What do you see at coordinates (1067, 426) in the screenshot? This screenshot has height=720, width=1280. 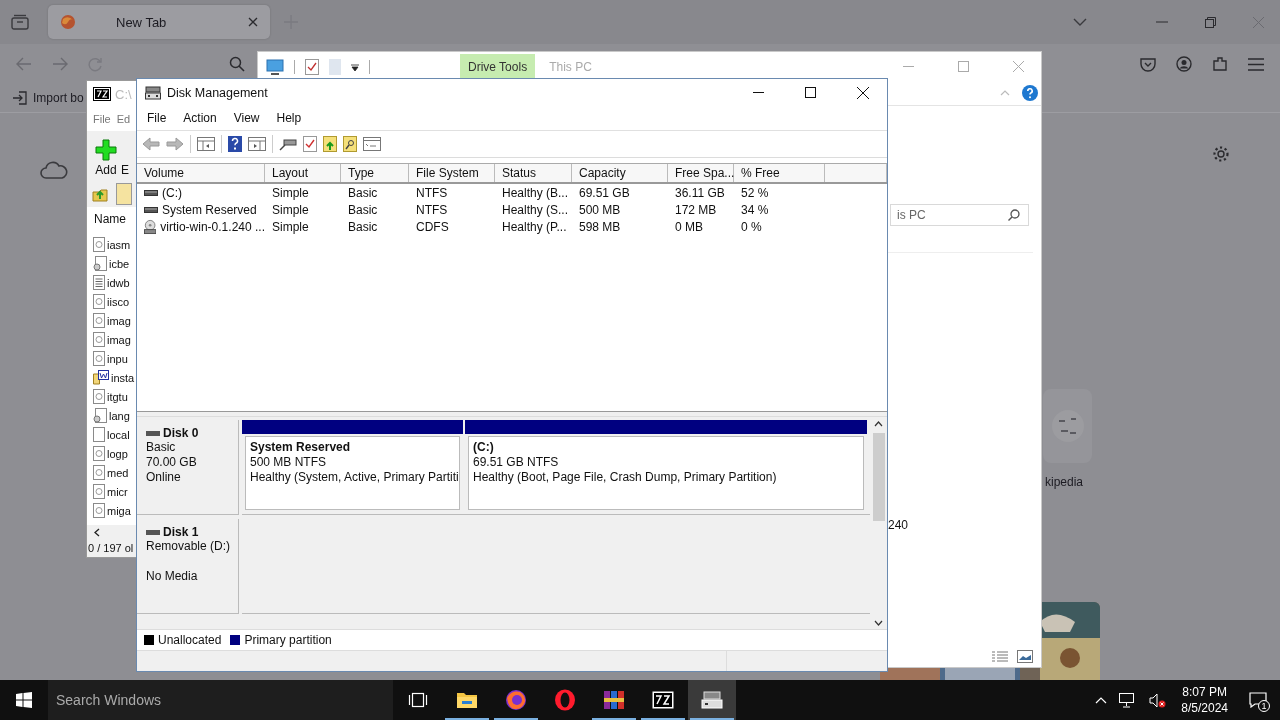 I see `shortcut-tile` at bounding box center [1067, 426].